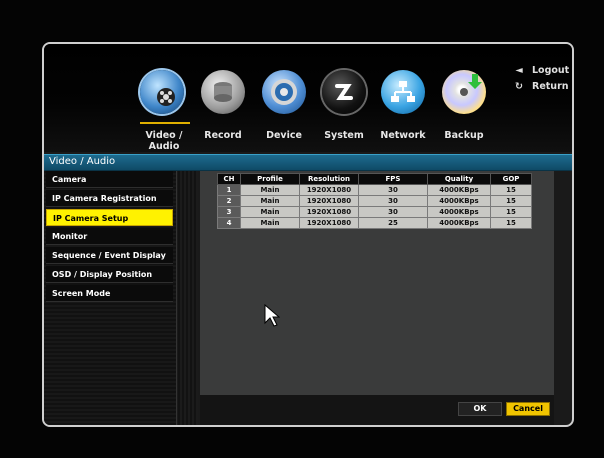 This screenshot has height=458, width=604. What do you see at coordinates (393, 223) in the screenshot?
I see `cell-fps: 25` at bounding box center [393, 223].